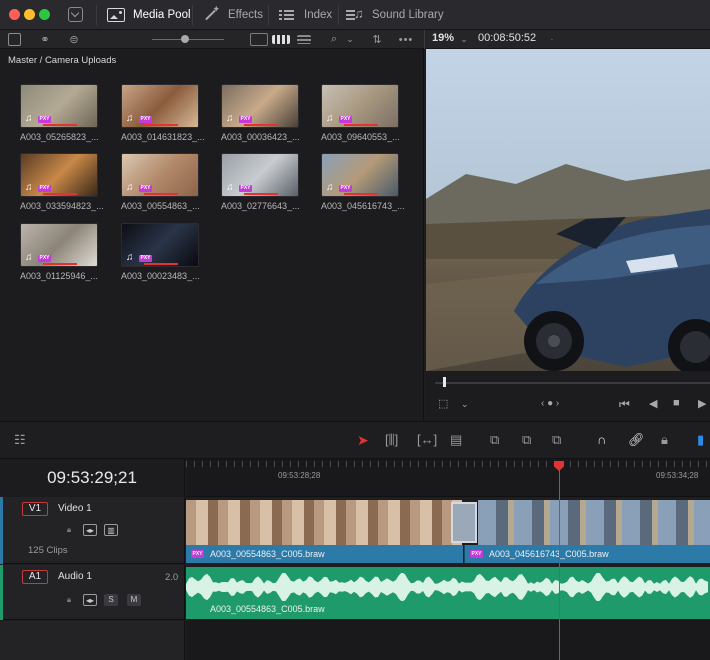  I want to click on track-name: Audio 1, so click(75, 576).